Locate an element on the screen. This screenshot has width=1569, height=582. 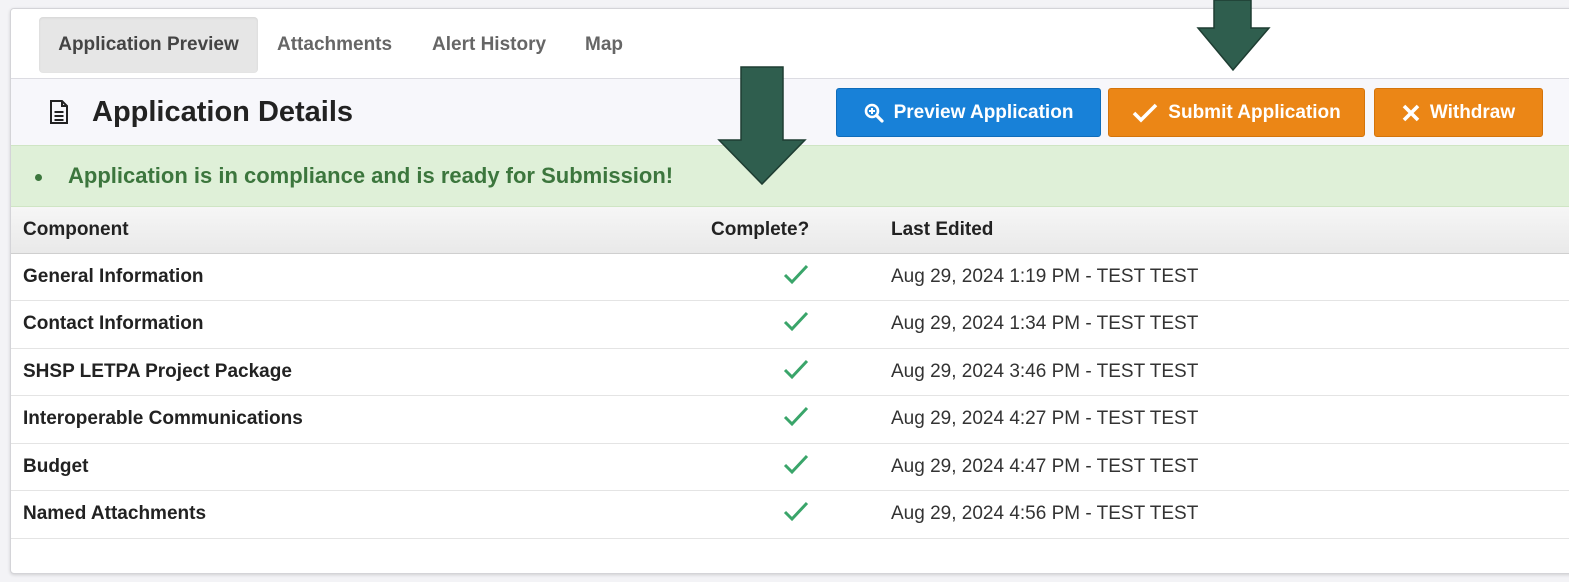
page-title: Application Details is located at coordinates (223, 112).